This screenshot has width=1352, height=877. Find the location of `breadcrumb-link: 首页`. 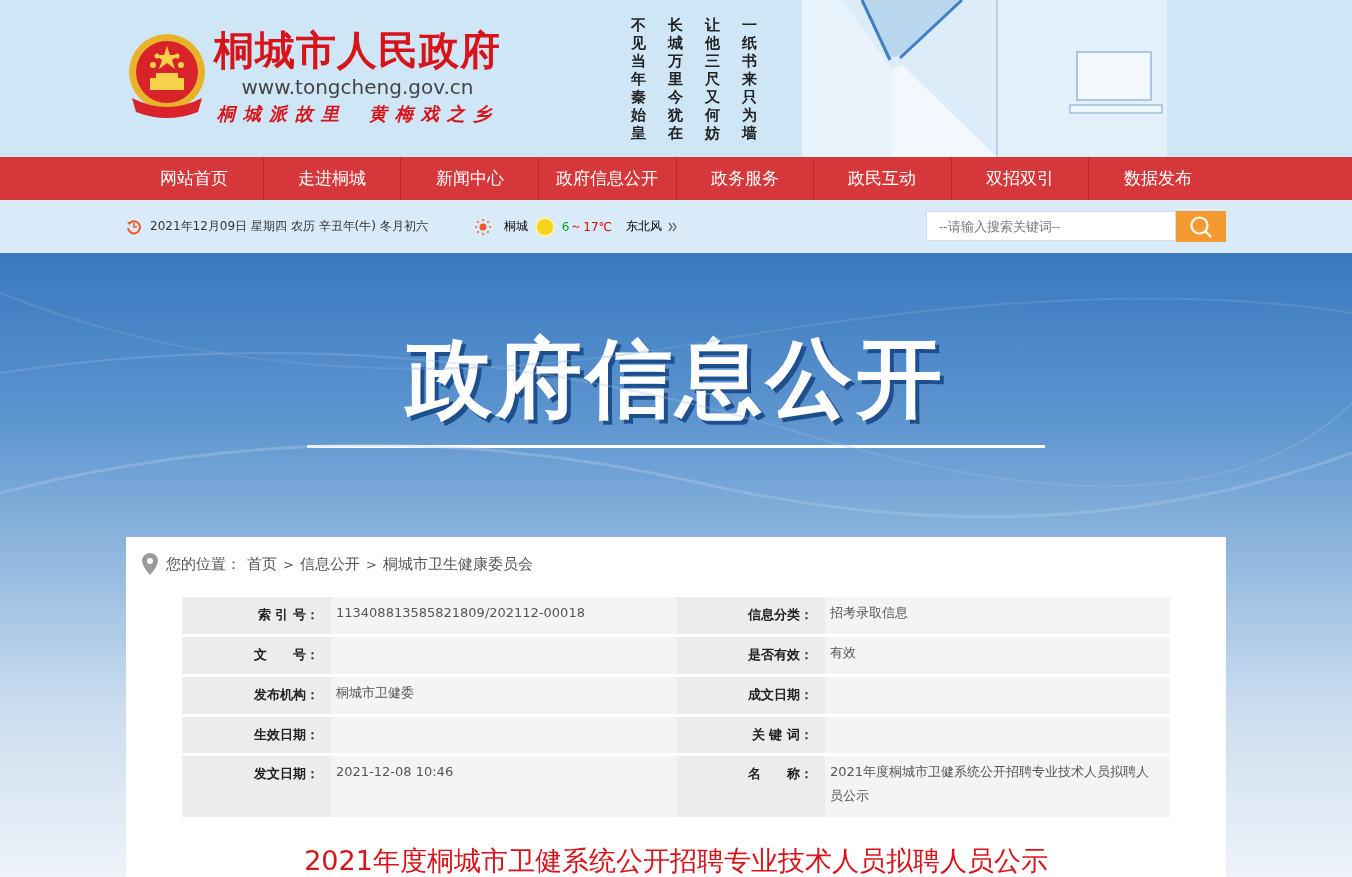

breadcrumb-link: 首页 is located at coordinates (262, 564).